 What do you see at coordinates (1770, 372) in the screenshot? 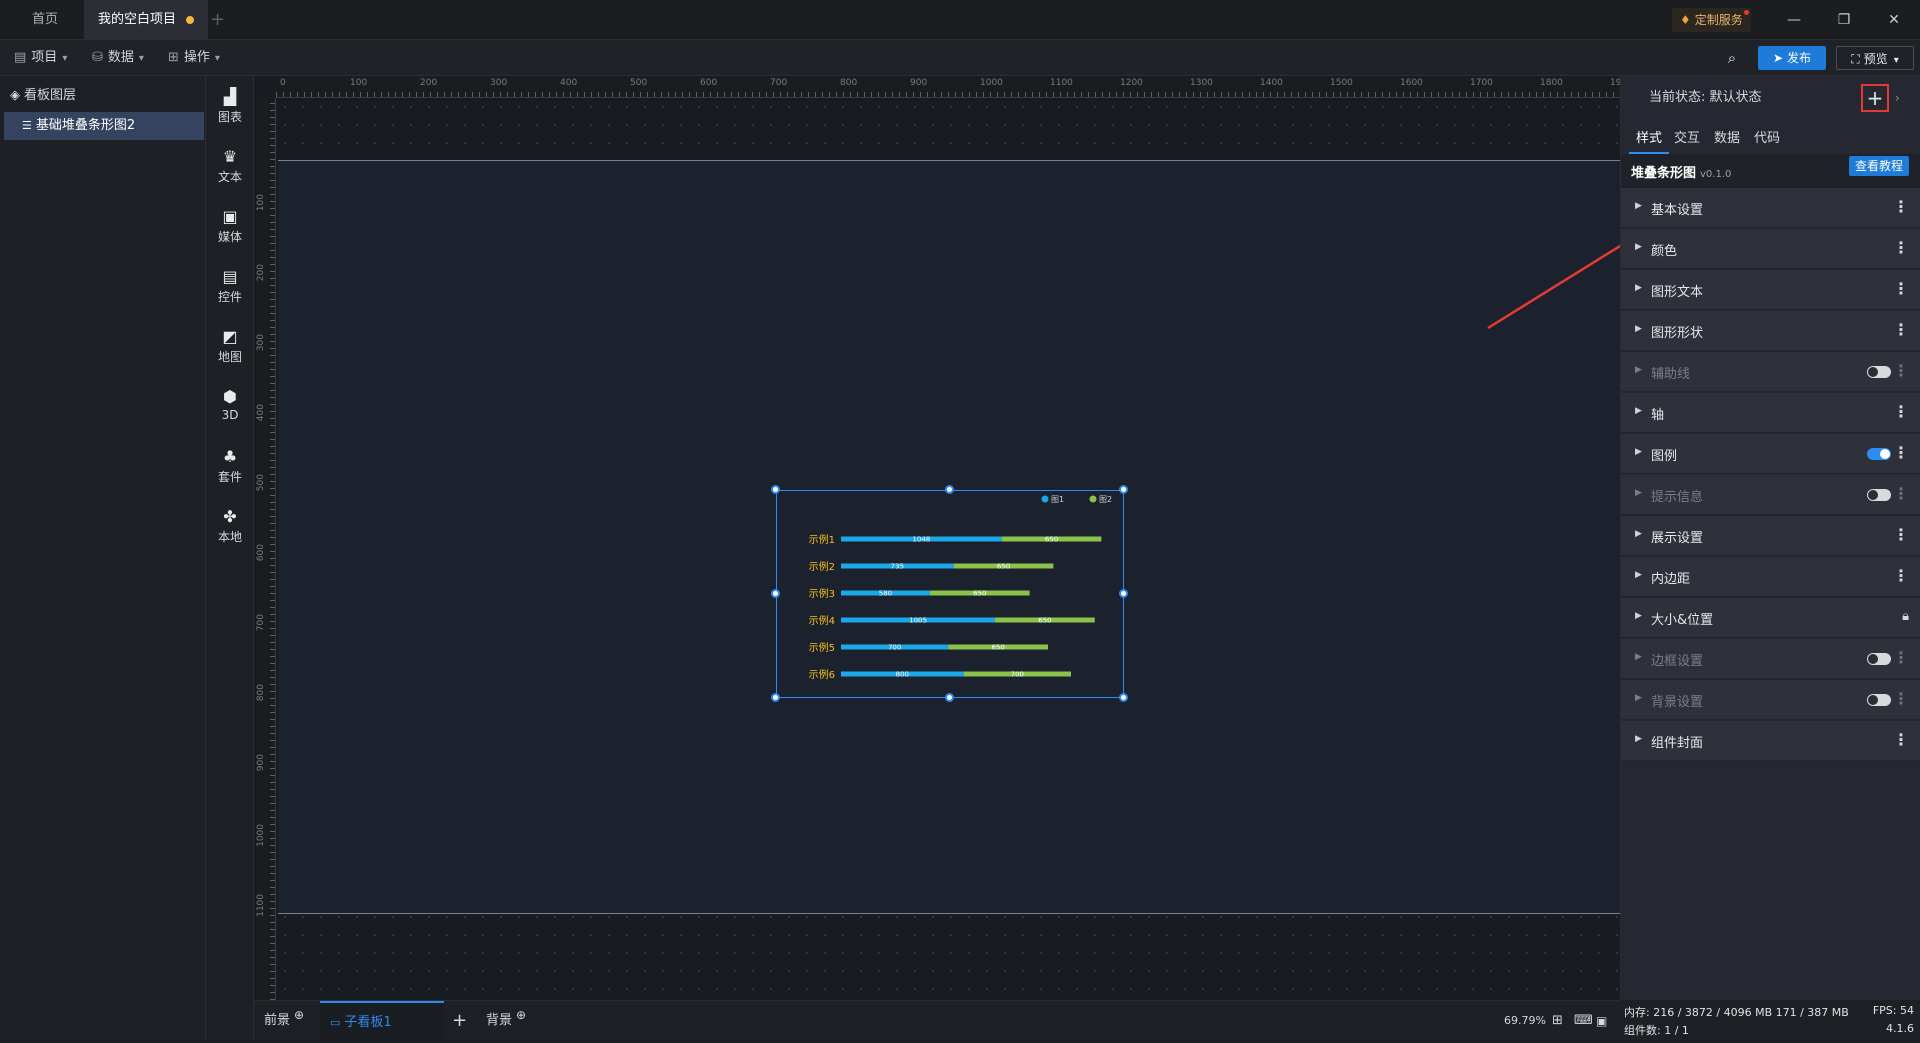
I see `settings-section: ▶ 辅助线 ⋮` at bounding box center [1770, 372].